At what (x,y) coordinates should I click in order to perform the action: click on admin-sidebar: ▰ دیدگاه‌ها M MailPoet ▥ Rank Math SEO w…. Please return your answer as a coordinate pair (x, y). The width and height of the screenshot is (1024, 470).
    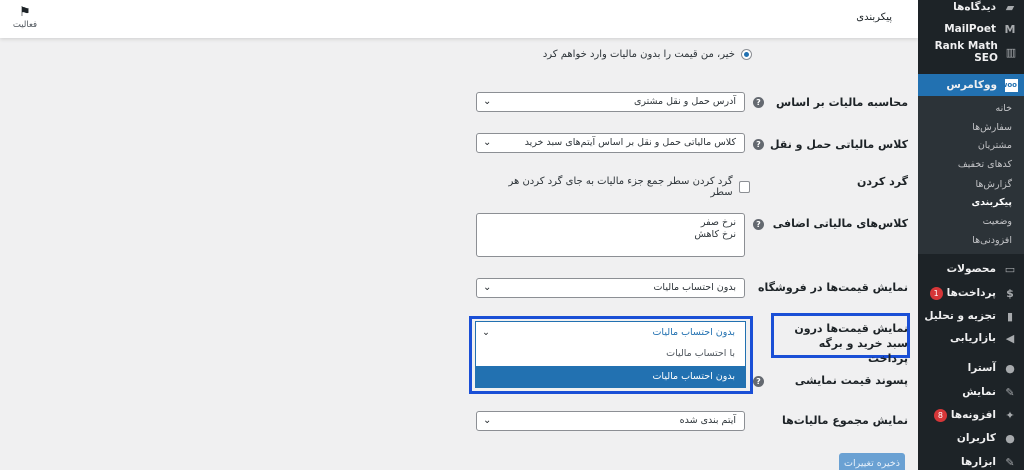
    Looking at the image, I should click on (971, 235).